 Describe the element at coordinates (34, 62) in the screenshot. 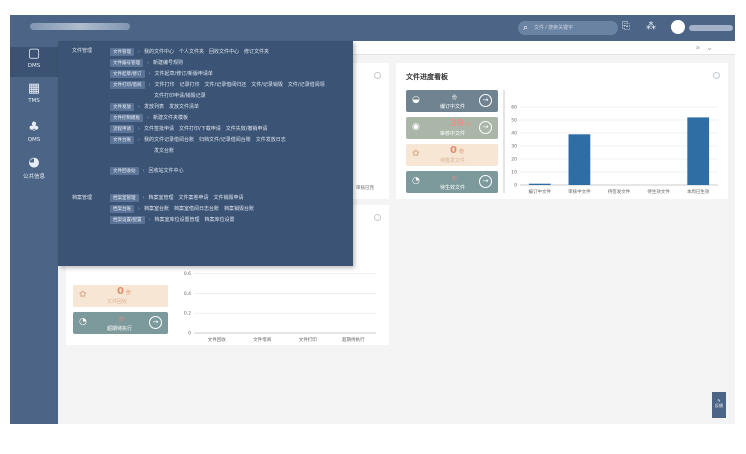

I see `nav-item-dms: ▢ DMS` at that location.